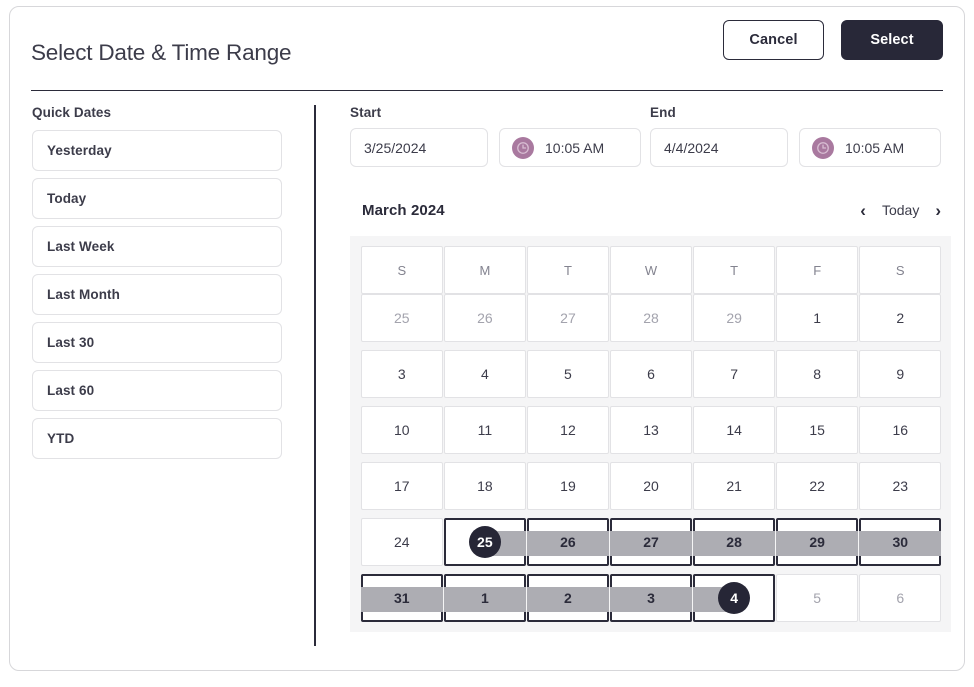 This screenshot has height=687, width=974. I want to click on calendar-day: 25, so click(402, 318).